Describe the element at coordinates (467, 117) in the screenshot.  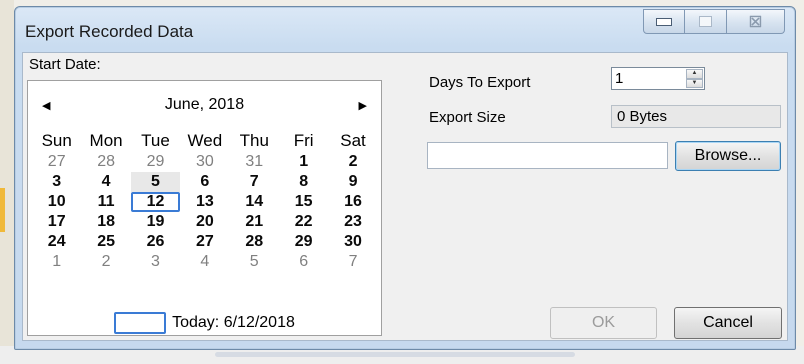
I see `export-size-label: Export Size` at that location.